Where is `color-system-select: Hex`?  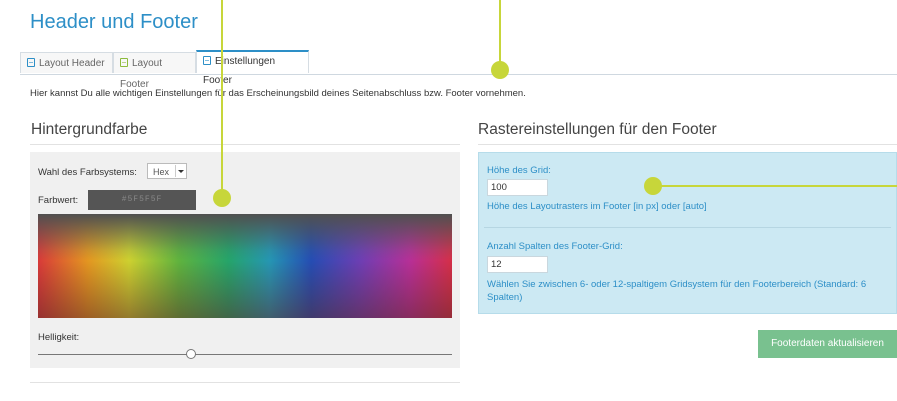 color-system-select: Hex is located at coordinates (167, 171).